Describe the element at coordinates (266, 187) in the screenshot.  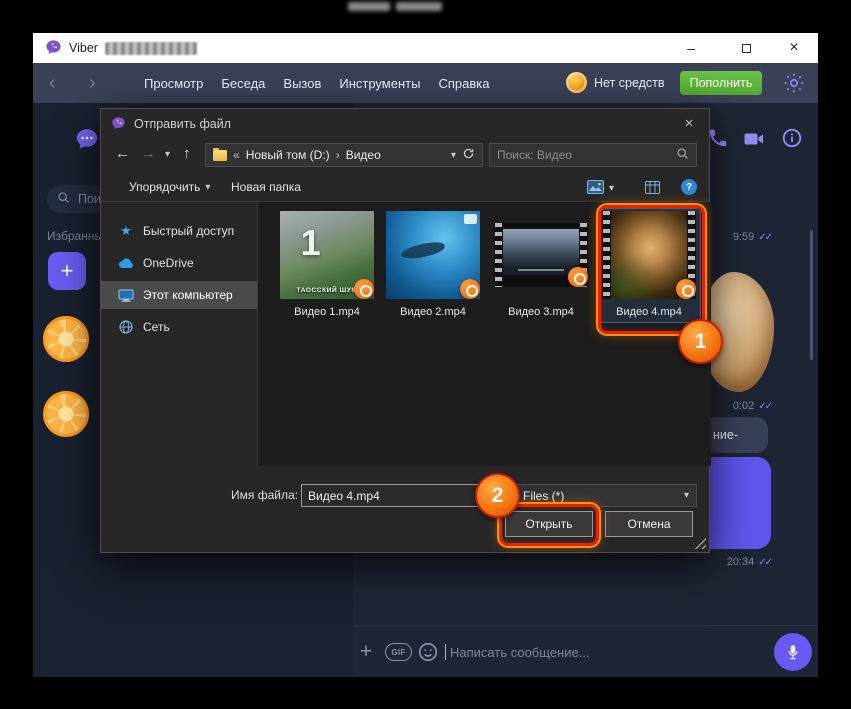
I see `new-folder-button: Новая папка` at that location.